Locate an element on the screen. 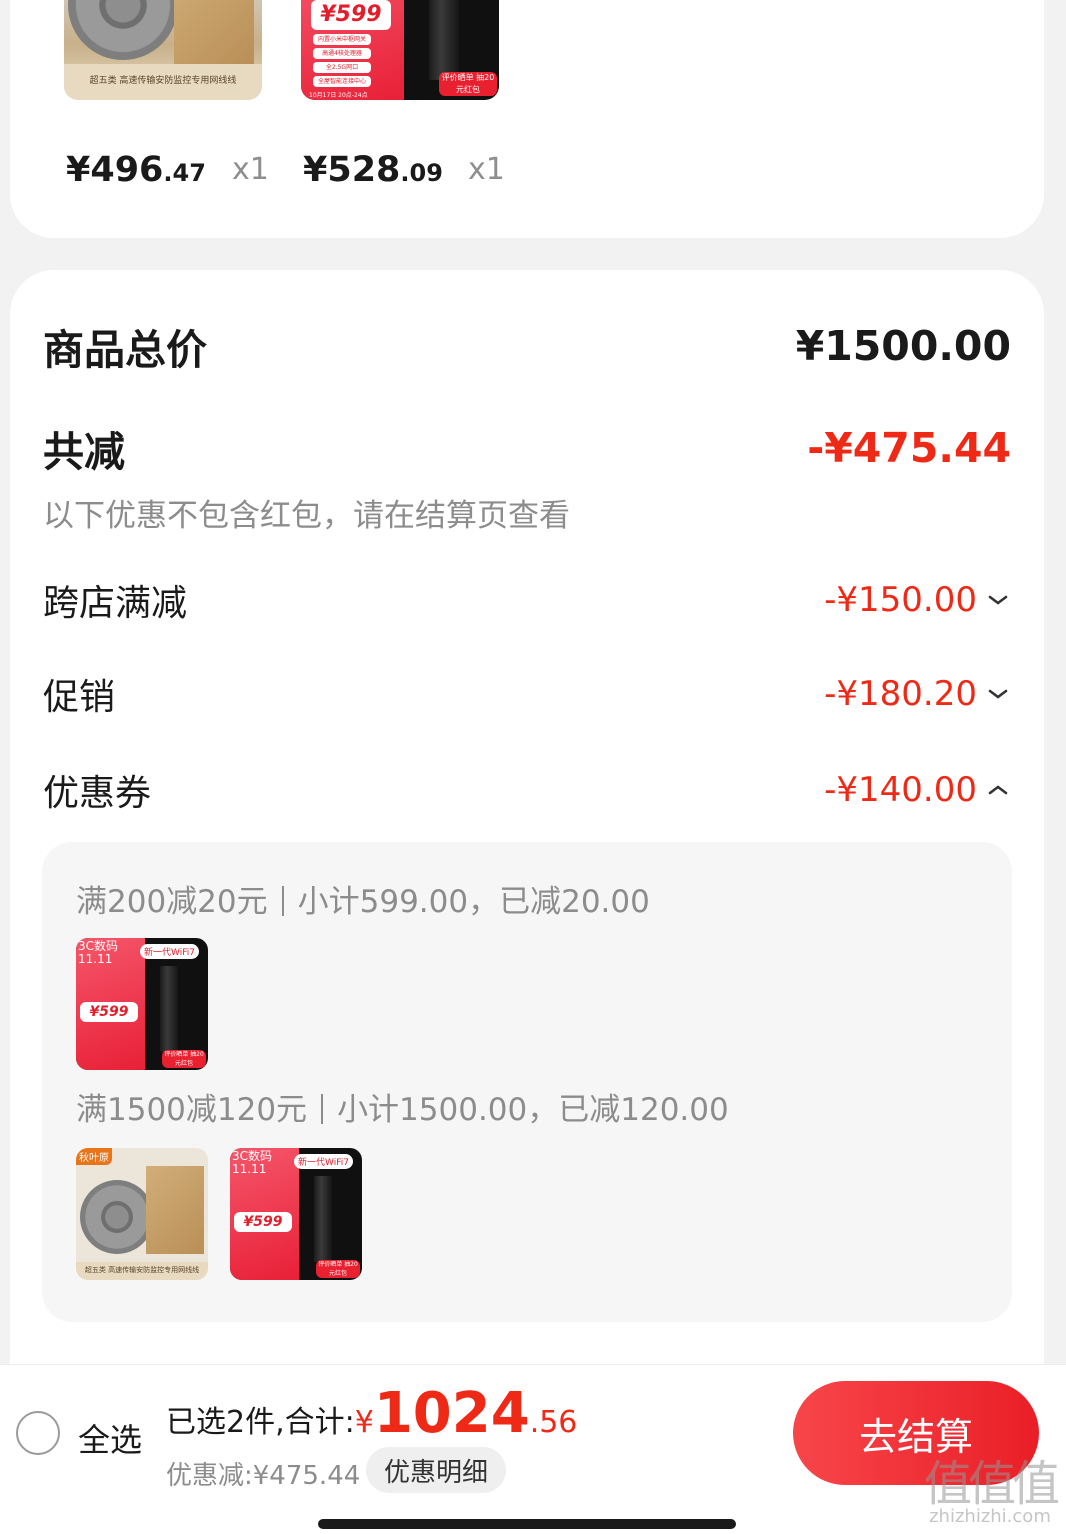  watermark-logo: 值值值 is located at coordinates (991, 1484).